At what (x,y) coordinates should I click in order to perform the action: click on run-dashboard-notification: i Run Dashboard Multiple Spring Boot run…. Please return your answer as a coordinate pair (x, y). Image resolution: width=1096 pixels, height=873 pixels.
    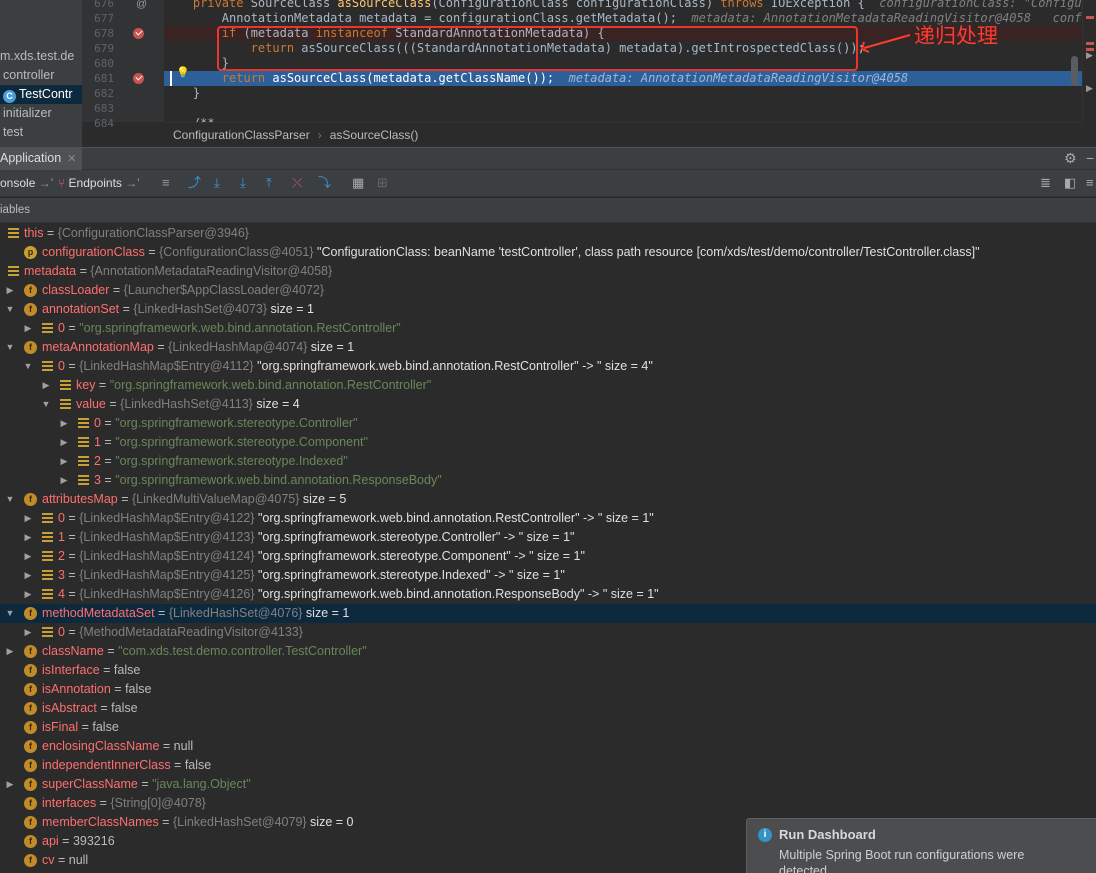
    Looking at the image, I should click on (921, 845).